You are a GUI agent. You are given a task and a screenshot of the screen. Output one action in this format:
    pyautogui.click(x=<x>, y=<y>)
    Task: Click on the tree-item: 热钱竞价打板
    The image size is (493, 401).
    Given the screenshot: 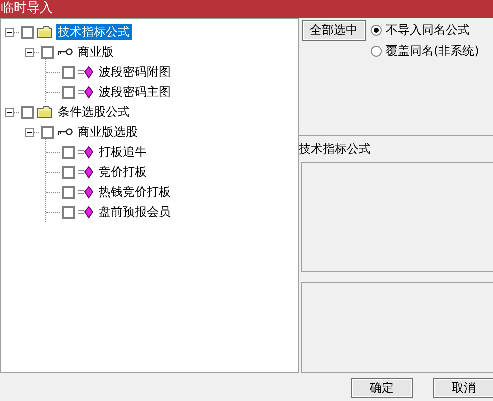 What is the action you would take?
    pyautogui.click(x=135, y=192)
    